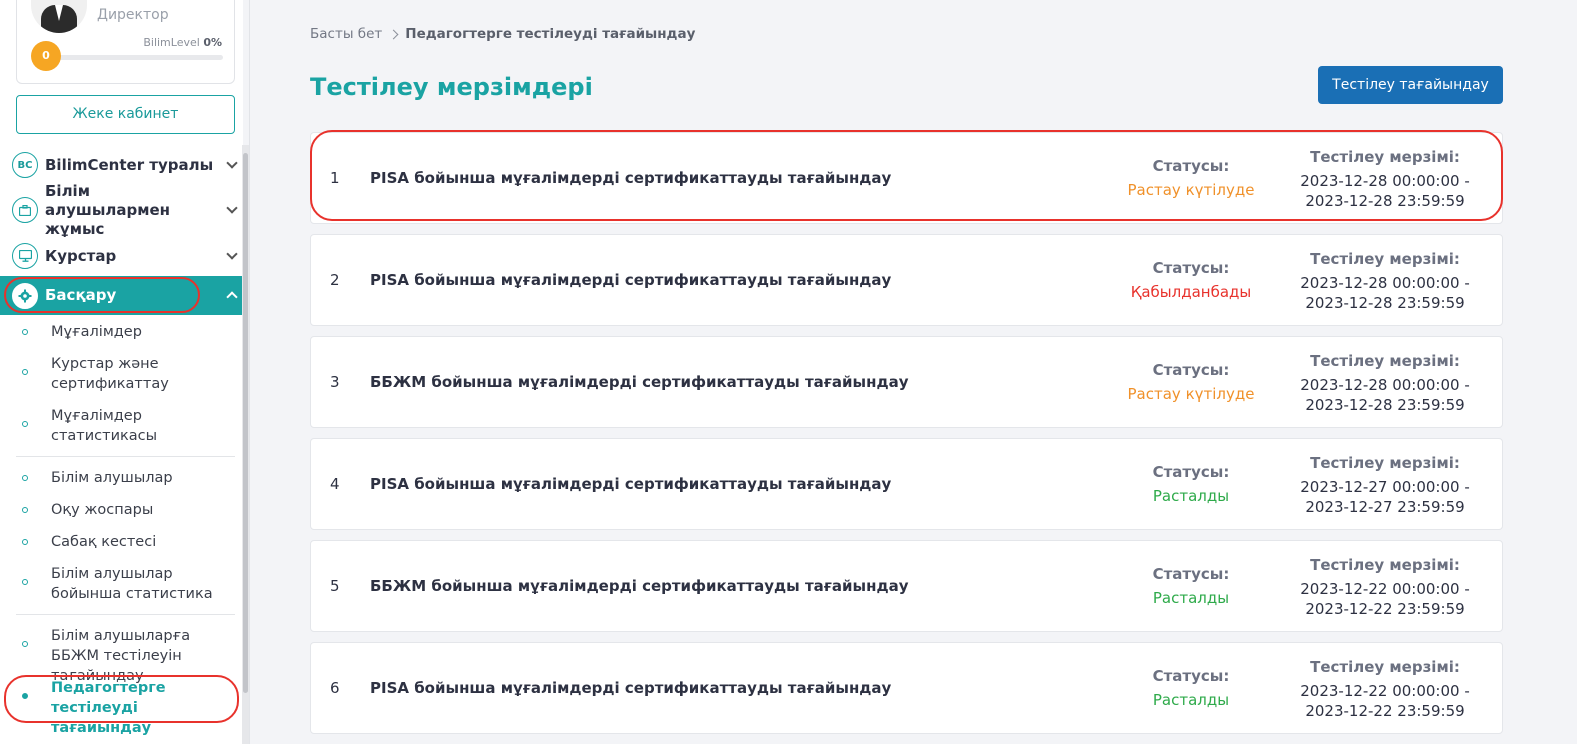 This screenshot has width=1577, height=744. What do you see at coordinates (1385, 507) in the screenshot?
I see `deadline-end: 2023-12-27 23:59:59` at bounding box center [1385, 507].